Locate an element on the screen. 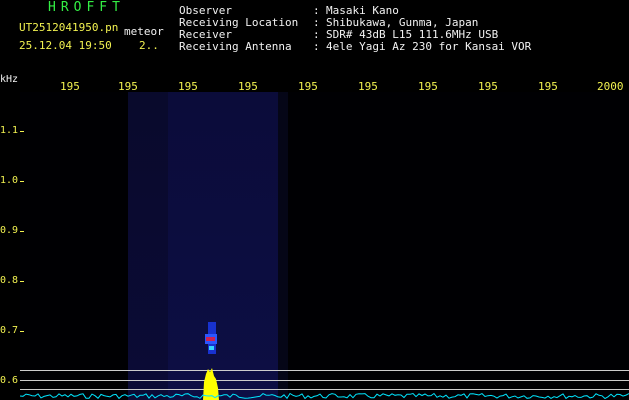 Image resolution: width=629 pixels, height=400 pixels. antenna-colon: : is located at coordinates (316, 46).